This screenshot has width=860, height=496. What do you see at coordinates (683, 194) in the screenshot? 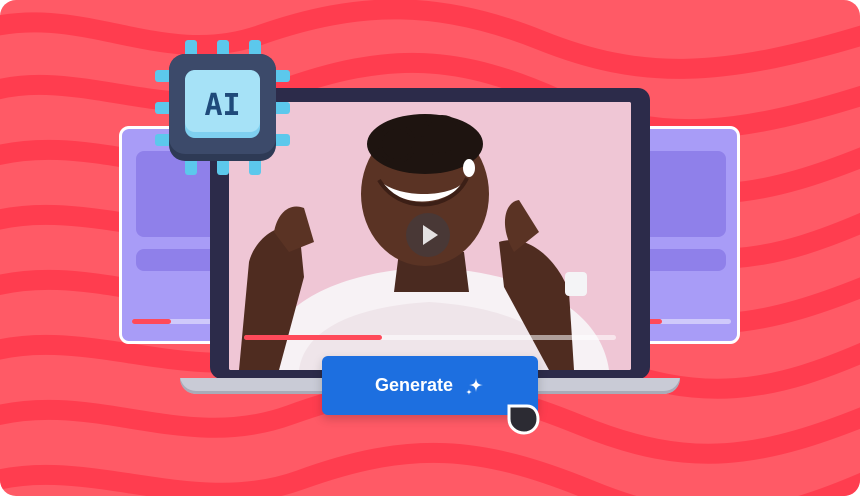
I see `thumbnail-placeholder` at bounding box center [683, 194].